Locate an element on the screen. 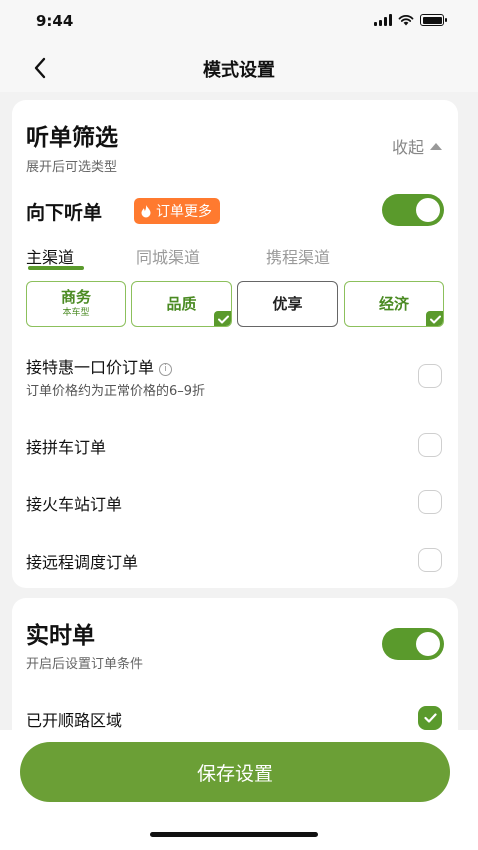 This screenshot has width=478, height=850. carpool-checkbox is located at coordinates (430, 445).